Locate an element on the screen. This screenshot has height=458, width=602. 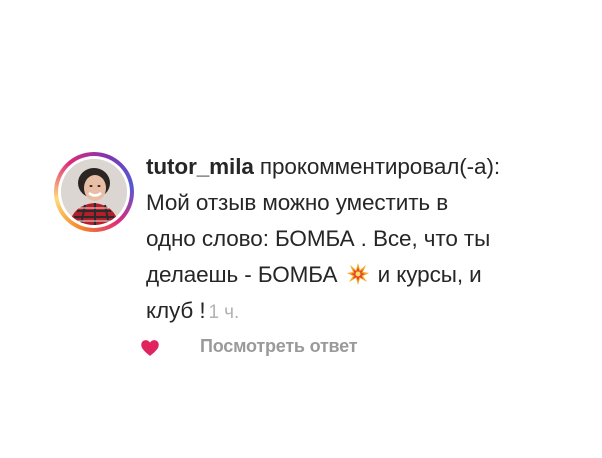
heart-icon is located at coordinates (150, 348).